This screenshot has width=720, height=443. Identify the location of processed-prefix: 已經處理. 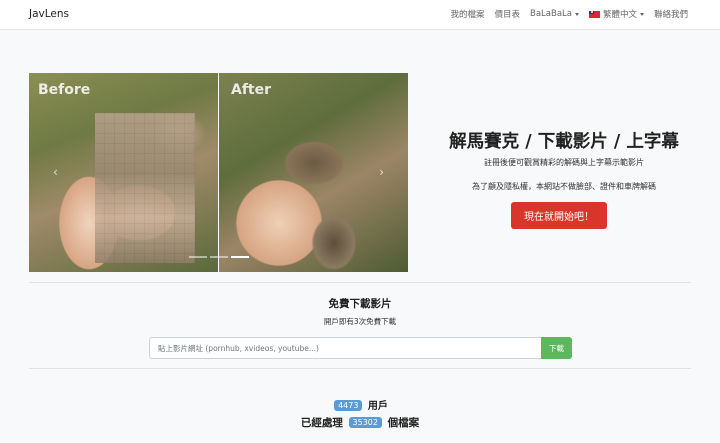
(321, 423).